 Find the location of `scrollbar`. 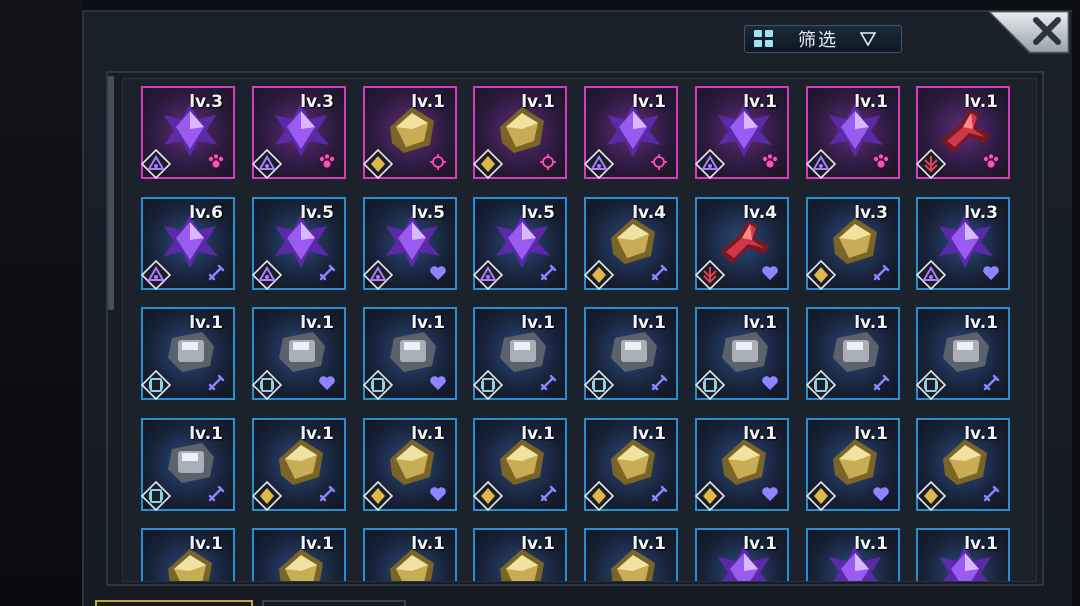

scrollbar is located at coordinates (111, 193).